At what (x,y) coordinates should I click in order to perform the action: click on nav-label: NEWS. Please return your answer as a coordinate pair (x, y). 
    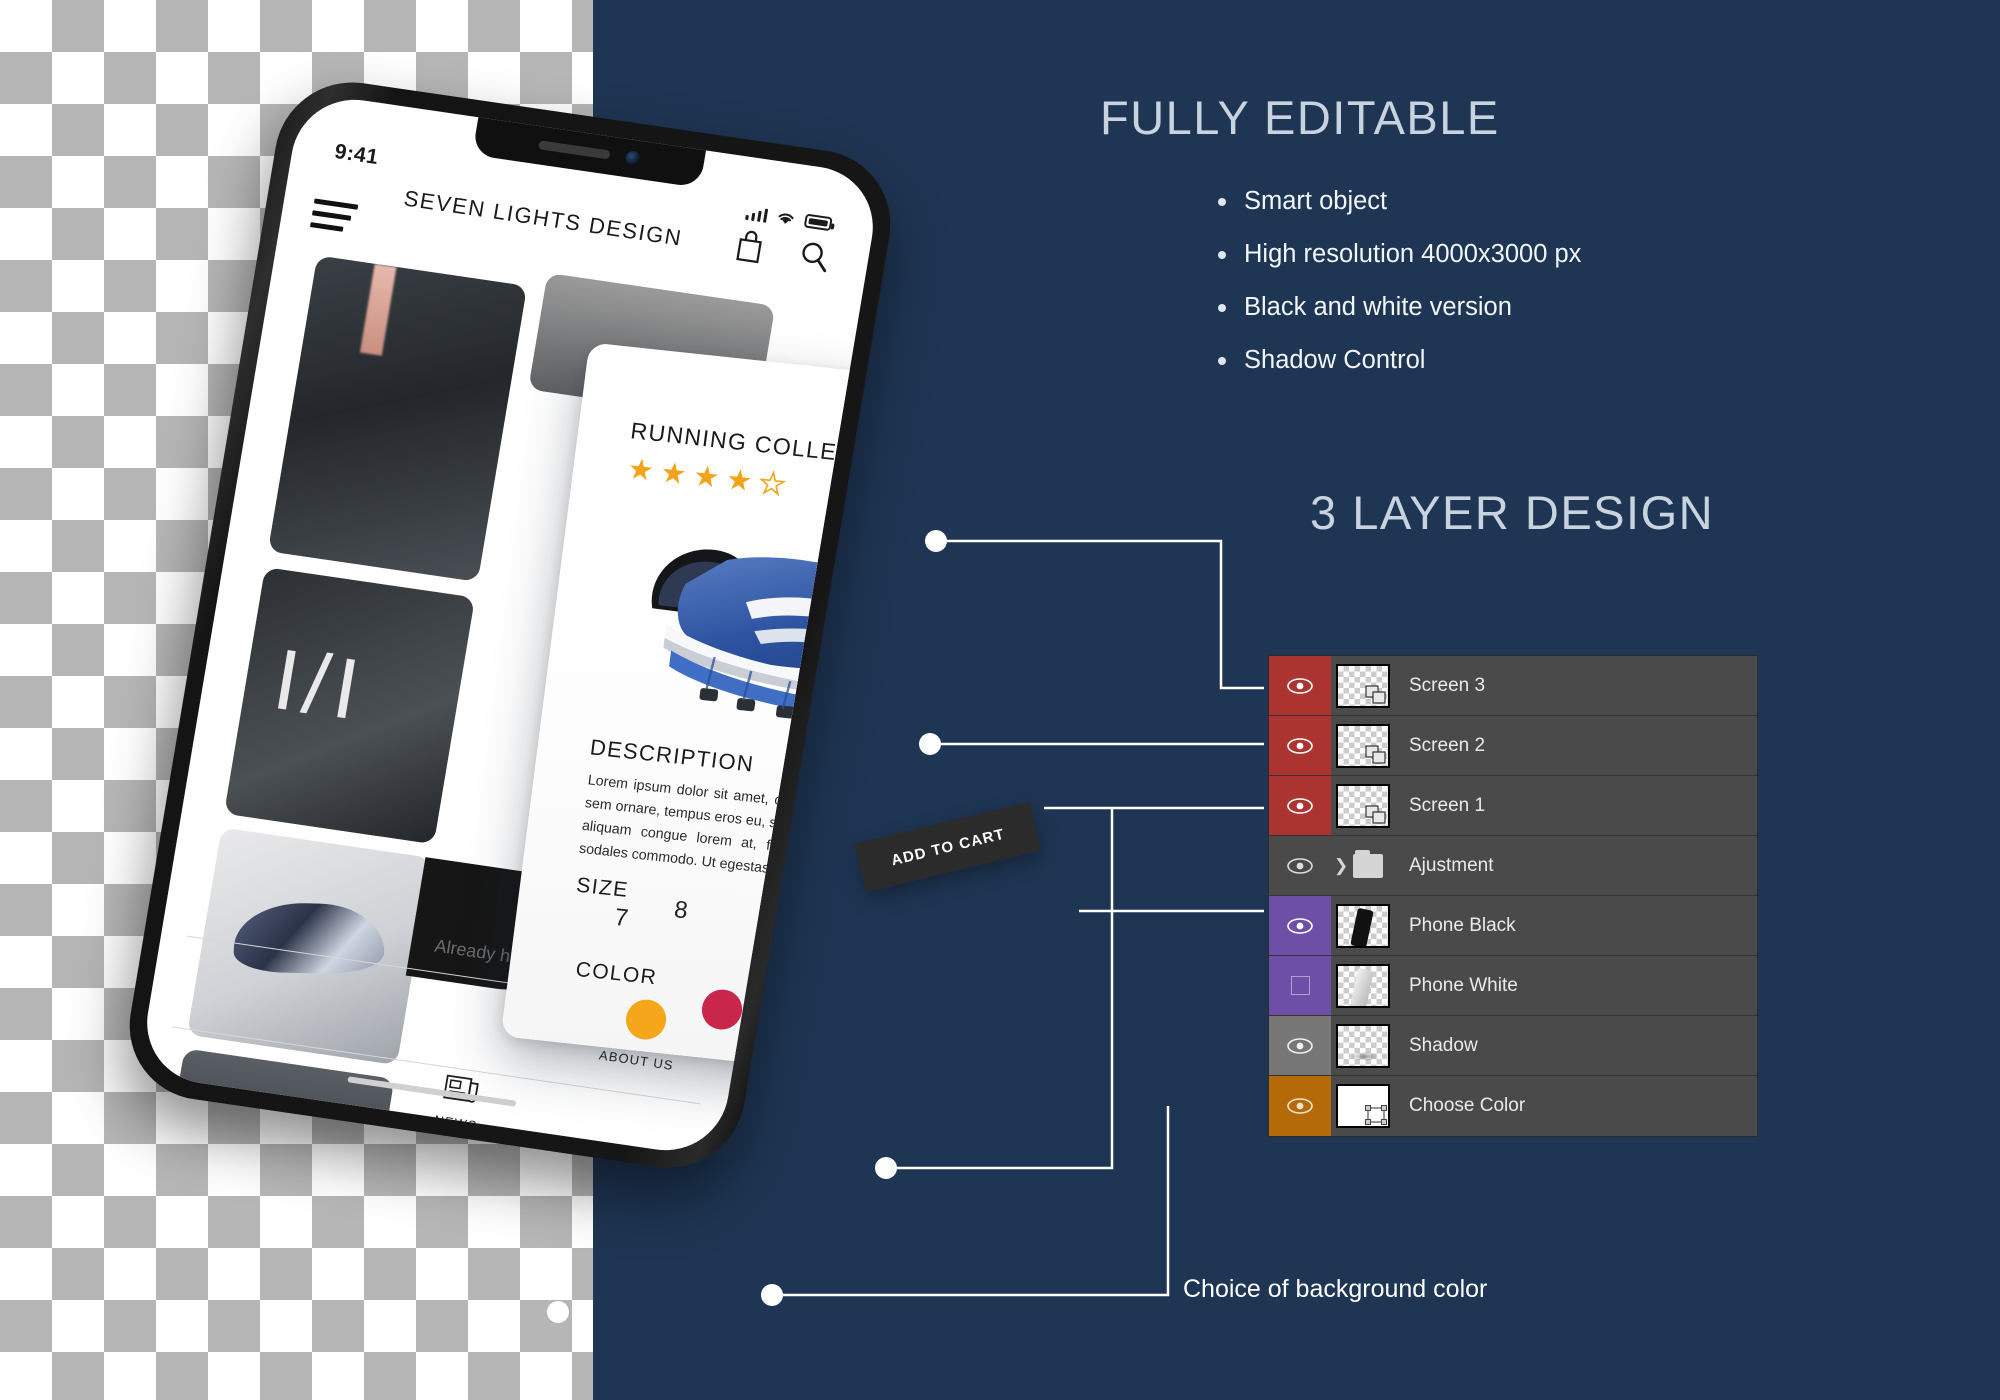
    Looking at the image, I should click on (456, 1123).